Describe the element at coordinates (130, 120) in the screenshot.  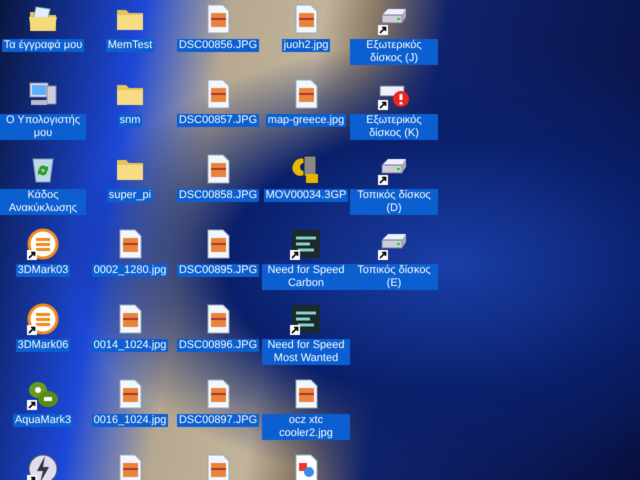
I see `icon-label: snm` at that location.